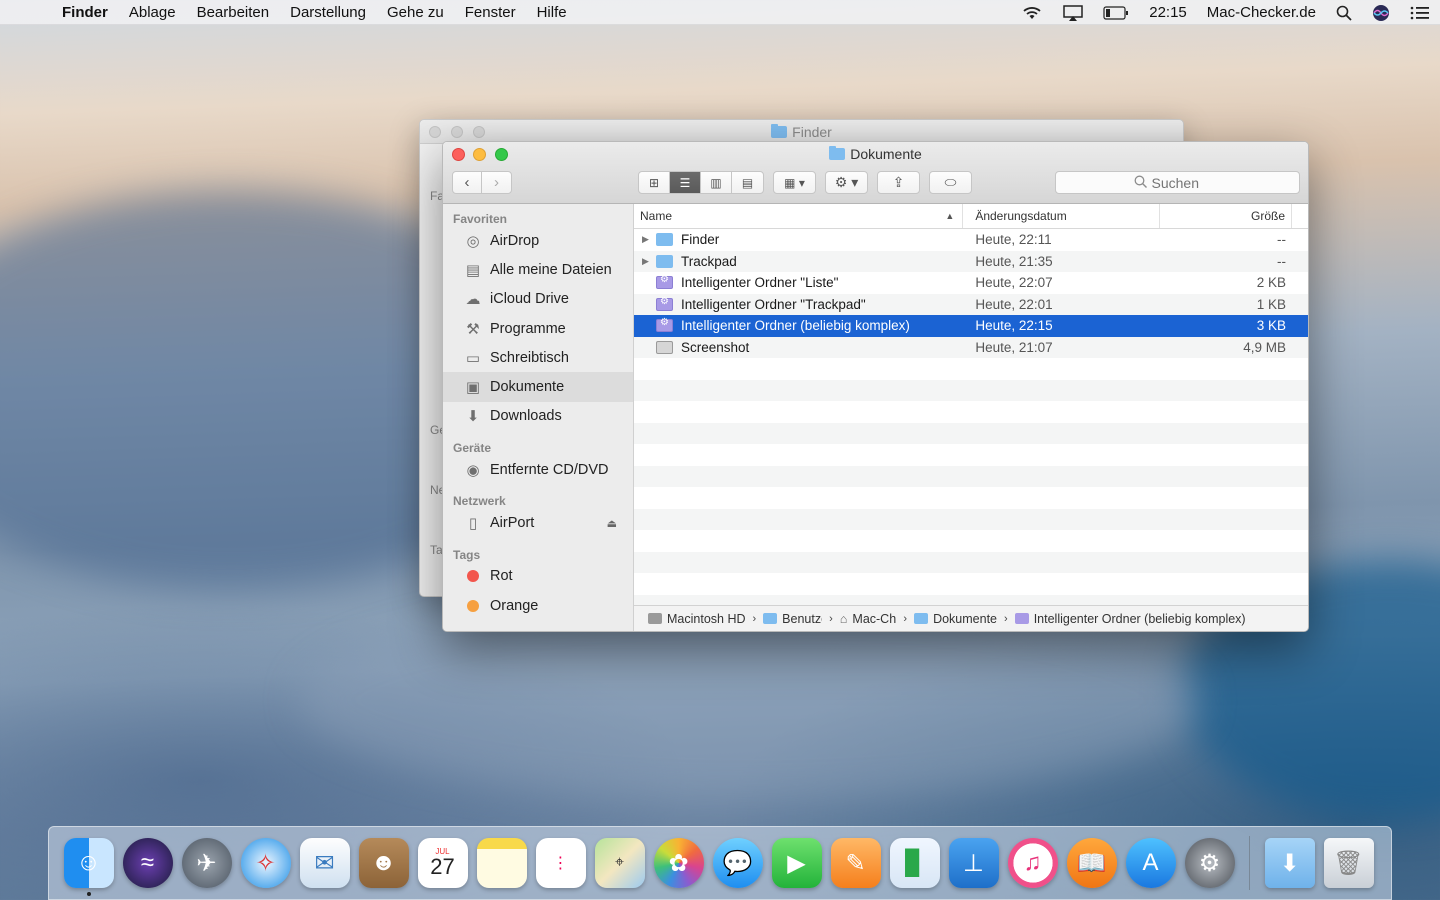  Describe the element at coordinates (529, 357) in the screenshot. I see `sidebar-item-label: Schreibtisch` at that location.